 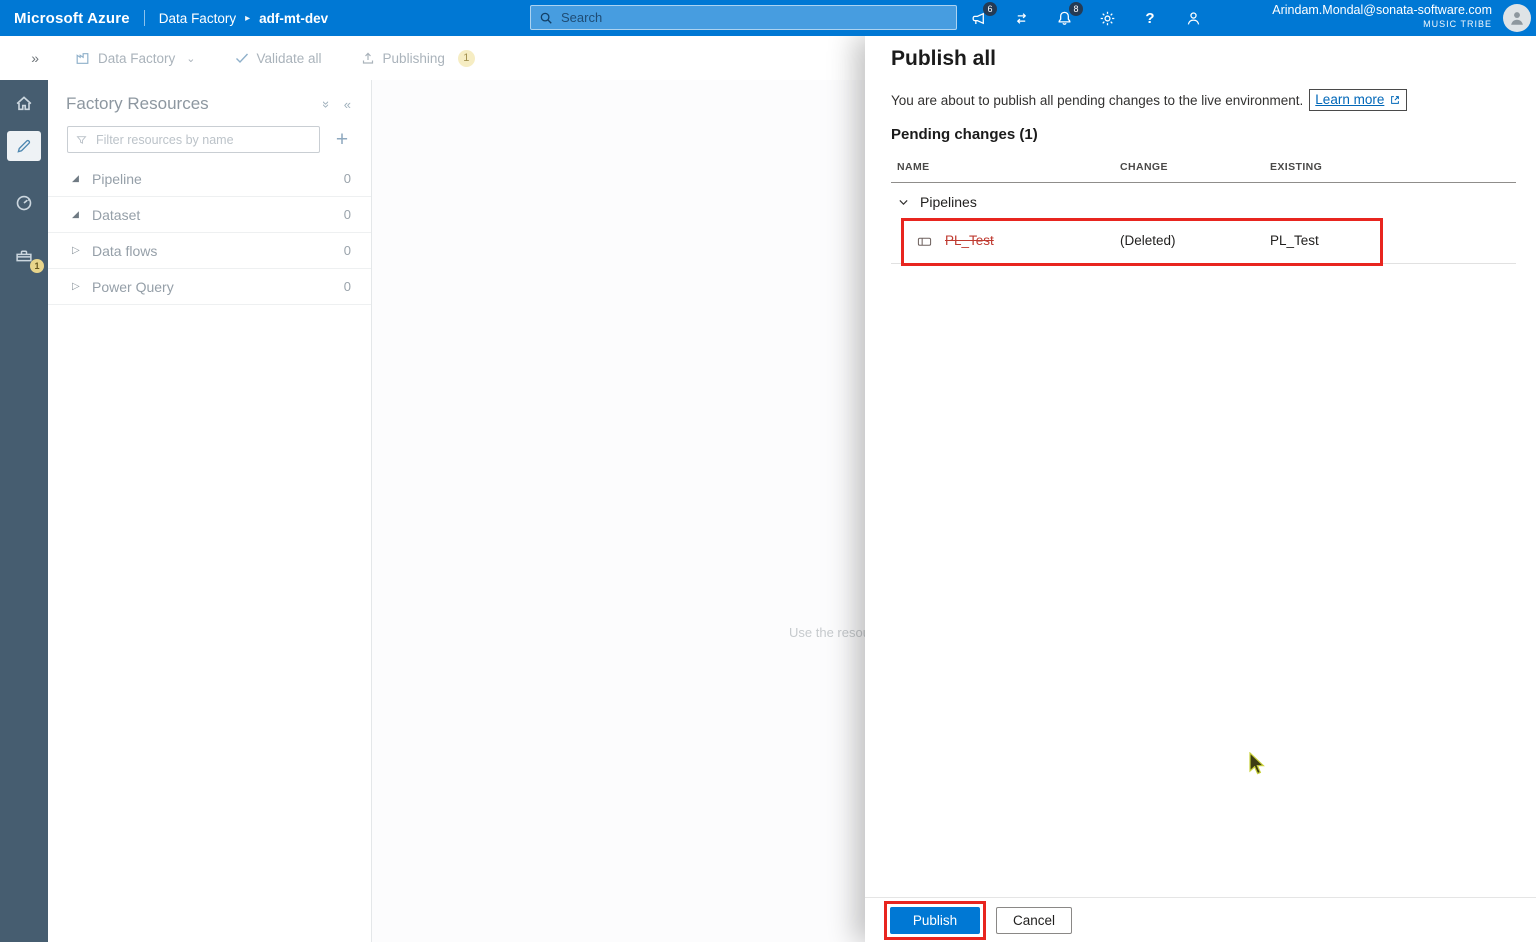 I want to click on cancel-button: Cancel, so click(x=1034, y=920).